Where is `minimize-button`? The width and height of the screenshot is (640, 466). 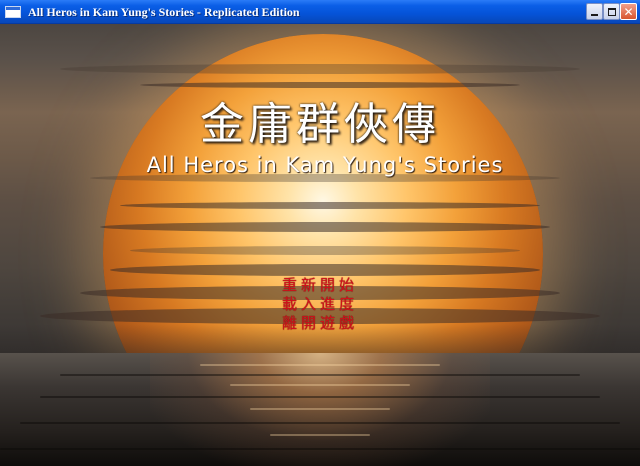 minimize-button is located at coordinates (594, 11).